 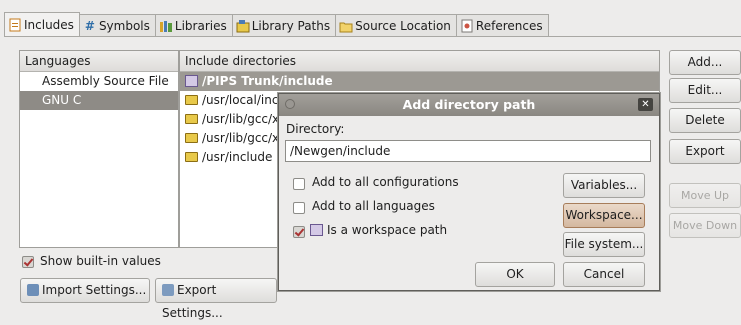 I want to click on include-dir-path: /usr/include, so click(x=237, y=157).